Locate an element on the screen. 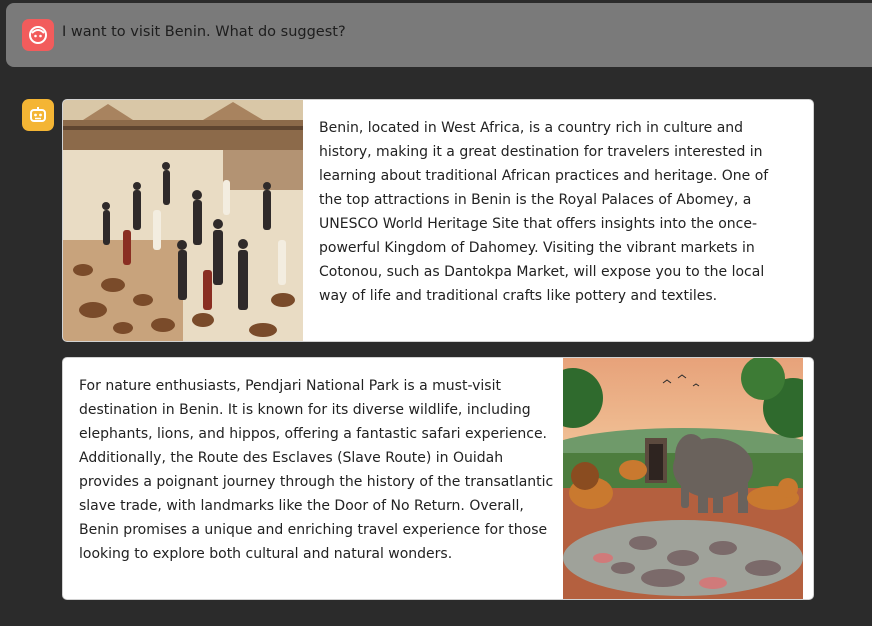  market-illustration is located at coordinates (183, 220).